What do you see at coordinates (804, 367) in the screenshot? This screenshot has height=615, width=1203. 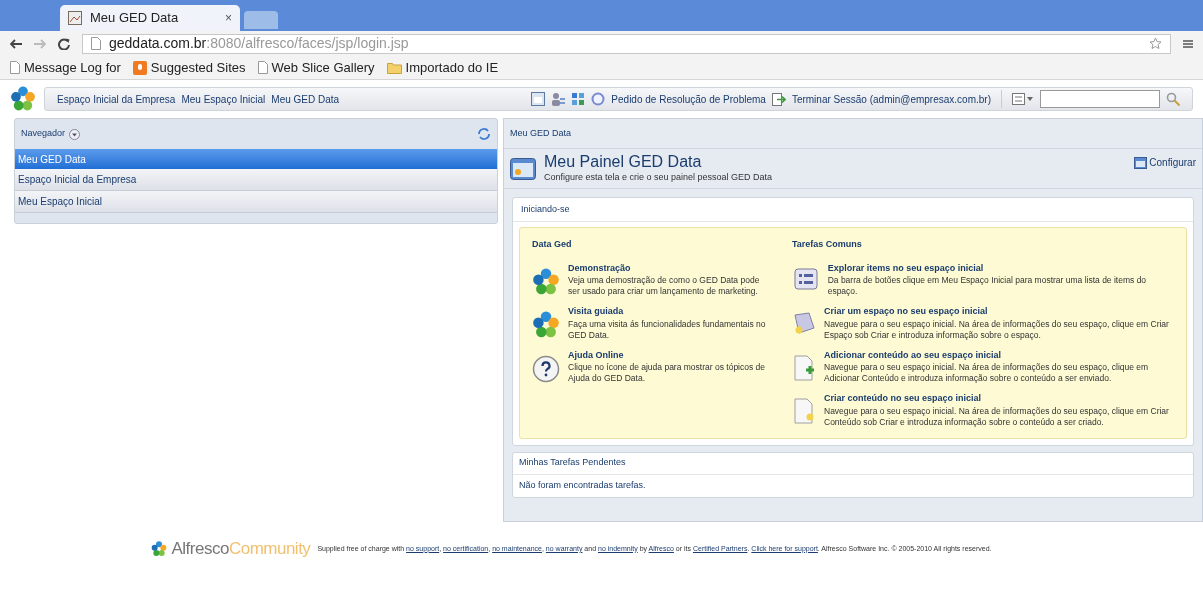 I see `add-document-icon` at bounding box center [804, 367].